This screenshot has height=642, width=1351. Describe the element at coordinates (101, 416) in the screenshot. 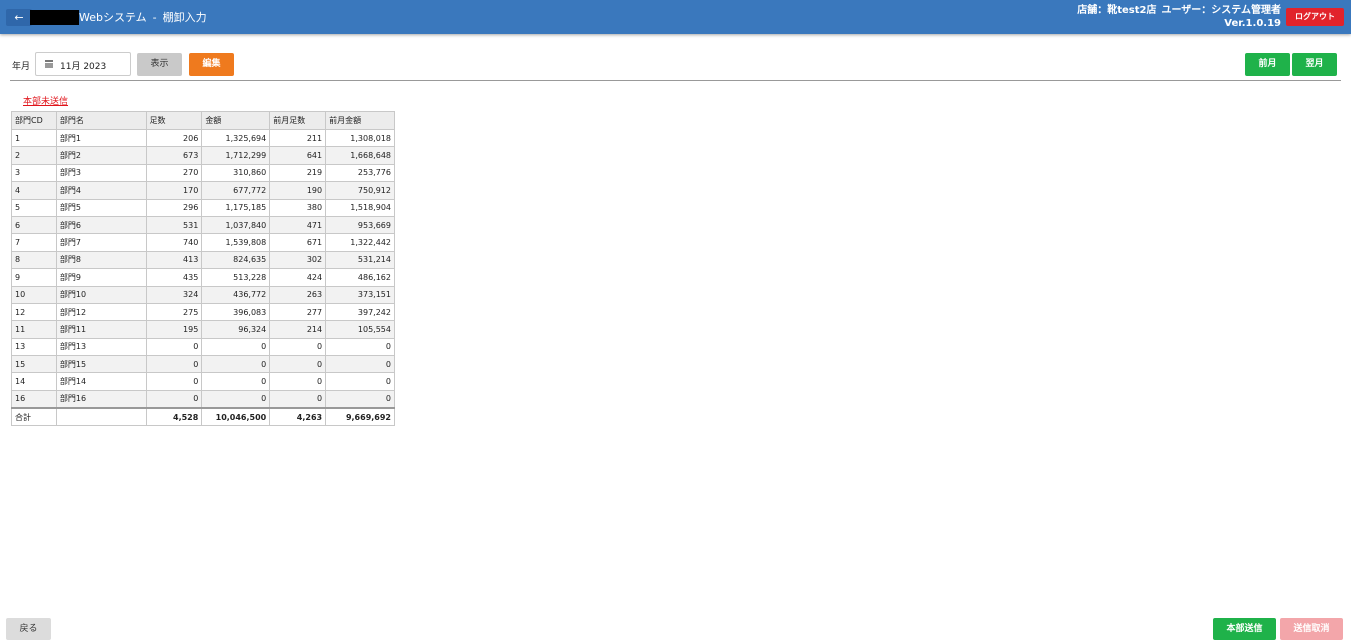

I see `total-empty-cell` at that location.